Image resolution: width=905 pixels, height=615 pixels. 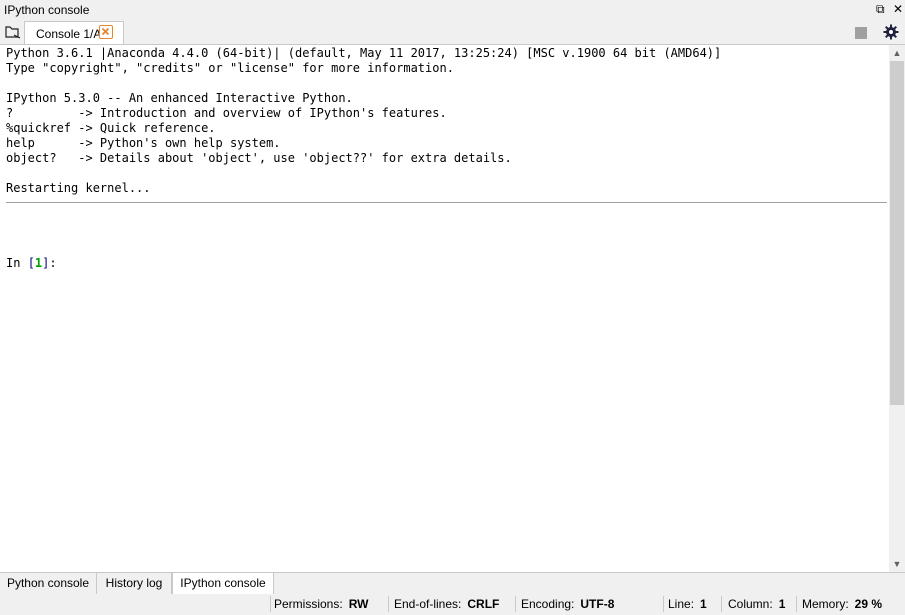 What do you see at coordinates (452, 32) in the screenshot?
I see `console-tab-bar: Console 1/A` at bounding box center [452, 32].